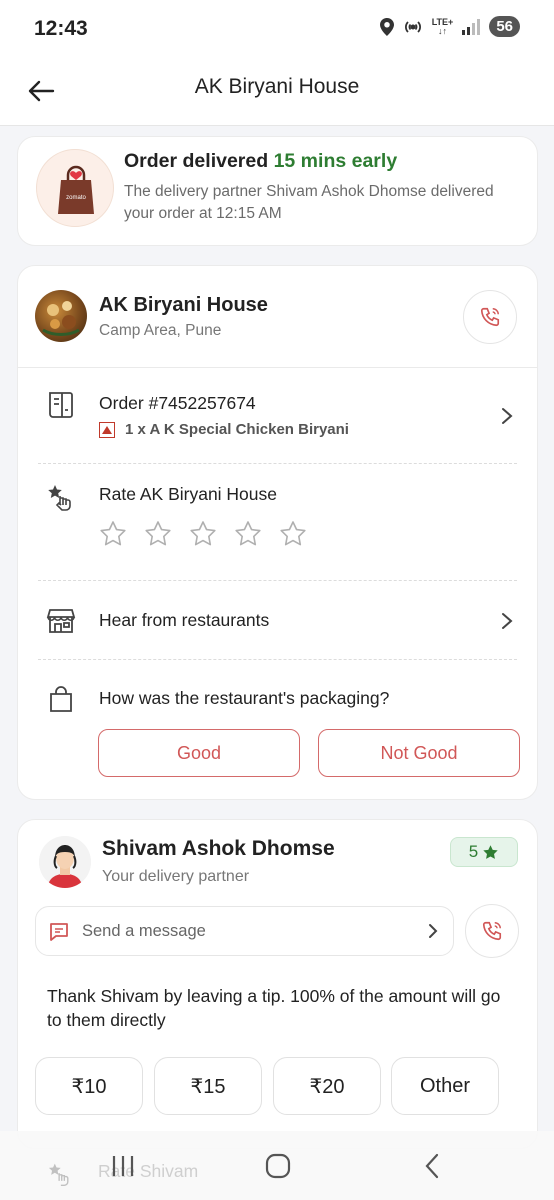  Describe the element at coordinates (123, 1166) in the screenshot. I see `recent-apps-icon` at that location.